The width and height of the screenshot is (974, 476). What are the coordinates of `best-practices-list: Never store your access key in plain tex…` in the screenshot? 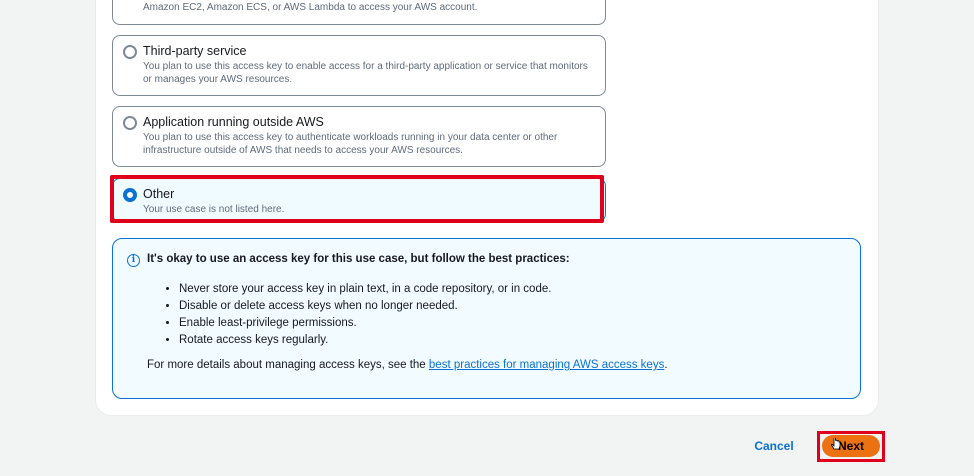 It's located at (365, 315).